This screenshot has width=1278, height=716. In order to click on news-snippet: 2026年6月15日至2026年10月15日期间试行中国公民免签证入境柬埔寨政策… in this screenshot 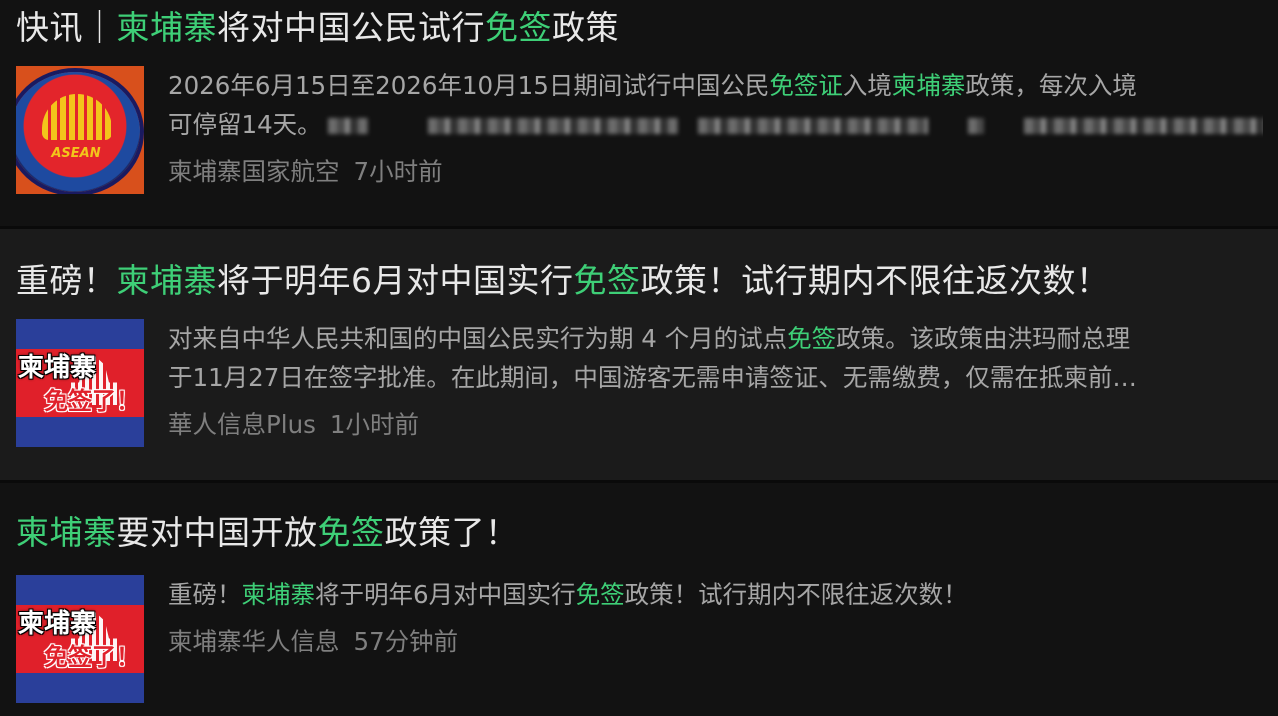, I will do `click(715, 105)`.